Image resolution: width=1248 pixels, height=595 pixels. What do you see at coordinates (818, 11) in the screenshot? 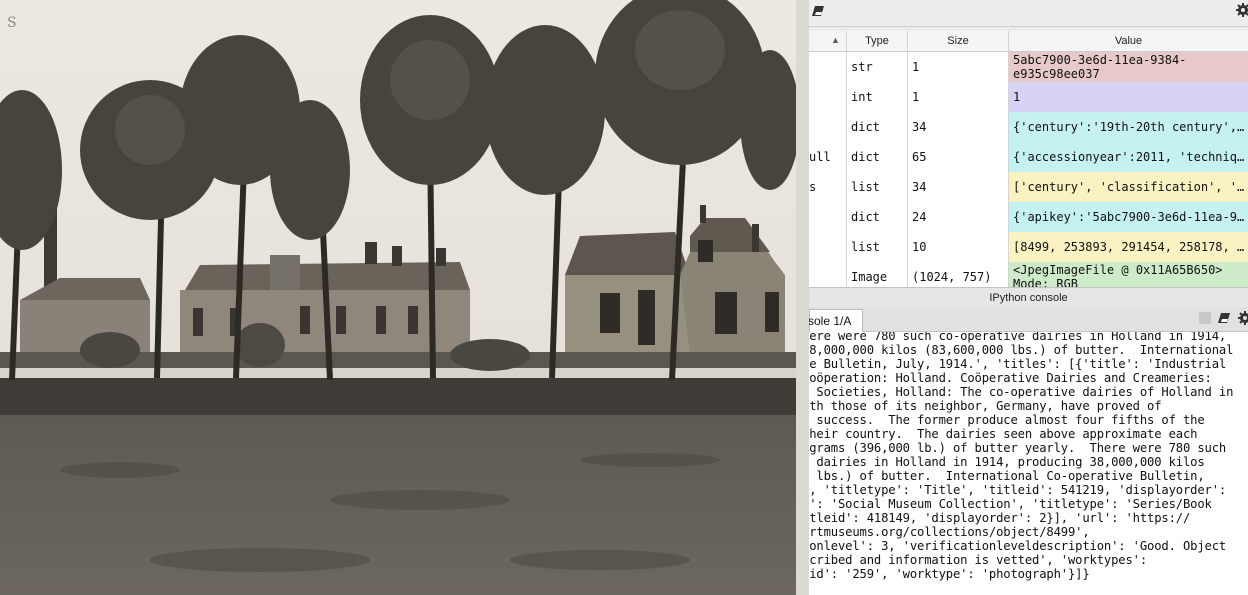
I see `eraser-icon` at bounding box center [818, 11].